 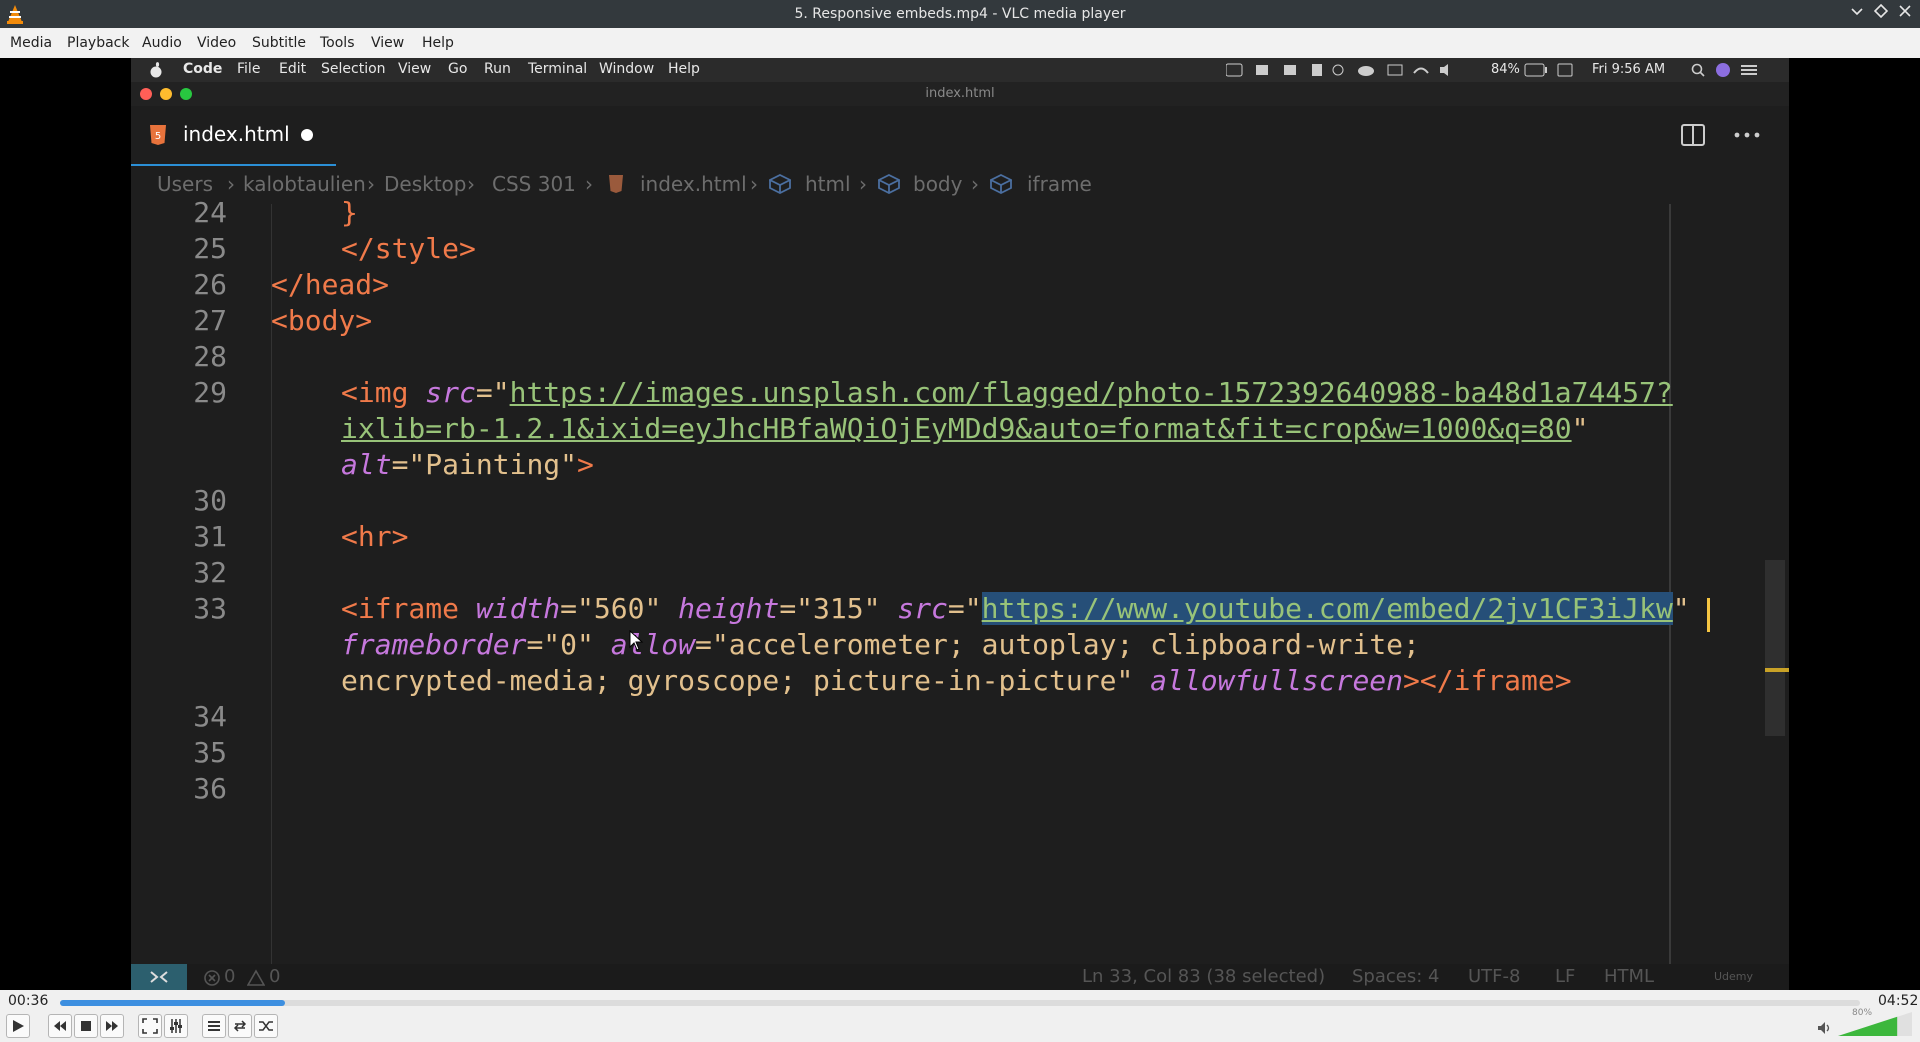 I want to click on editor-window-bar: index.html, so click(x=960, y=94).